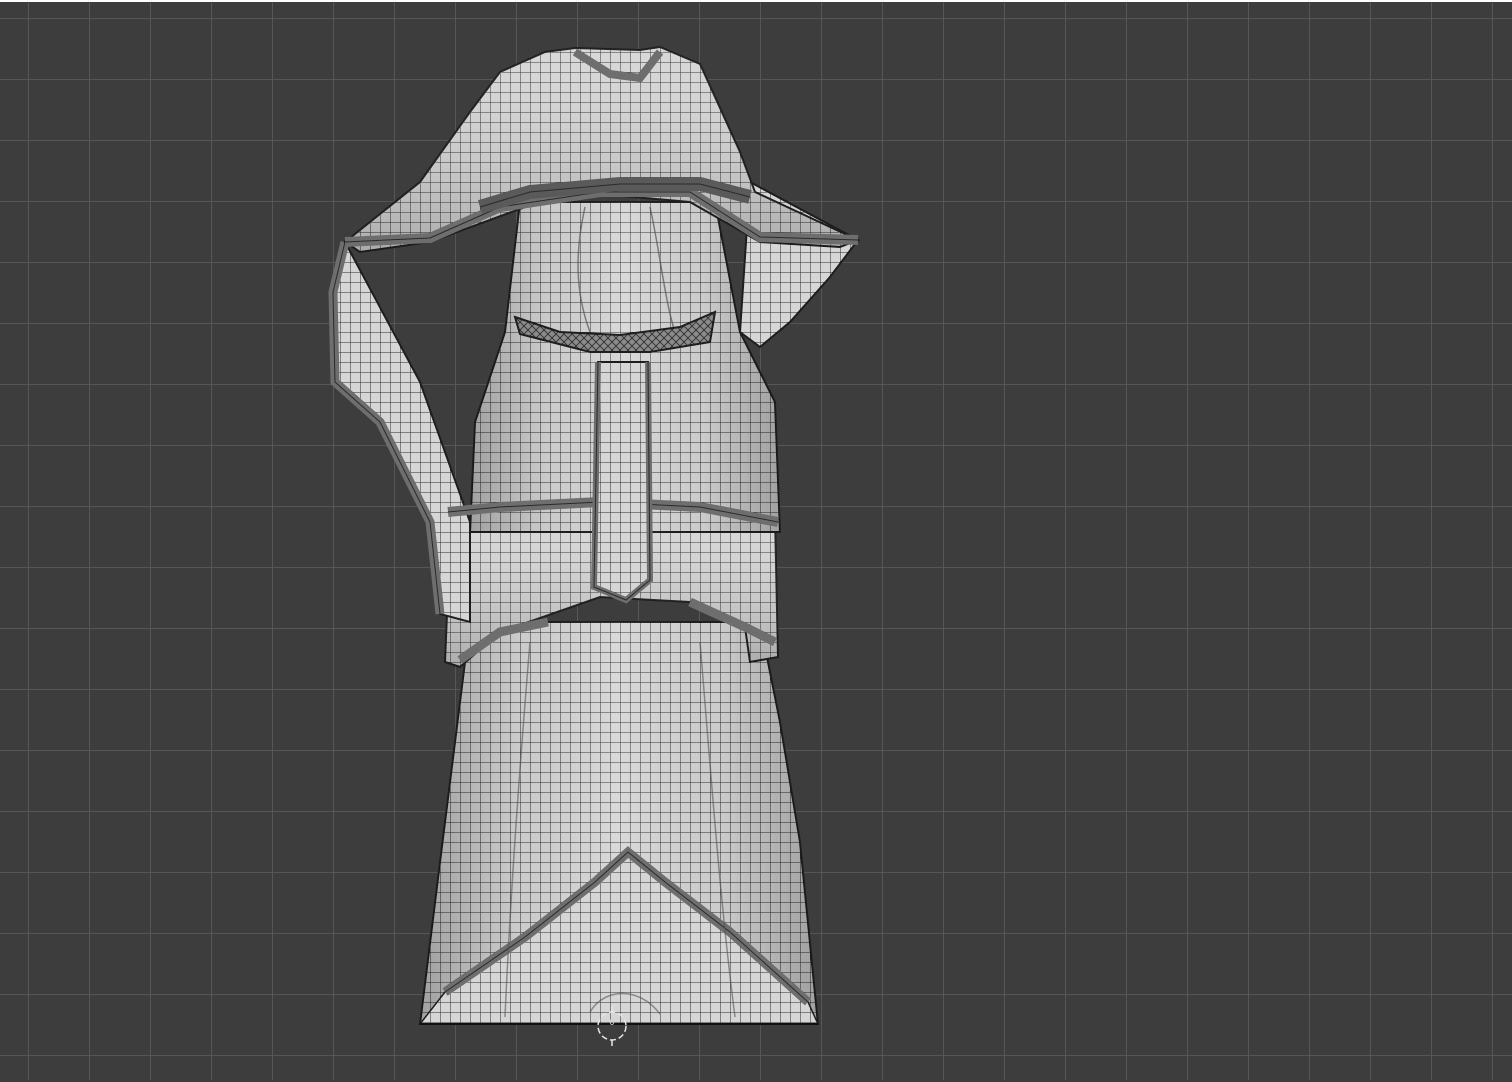 This screenshot has width=1512, height=1082. What do you see at coordinates (619, 823) in the screenshot?
I see `skirt-mesh` at bounding box center [619, 823].